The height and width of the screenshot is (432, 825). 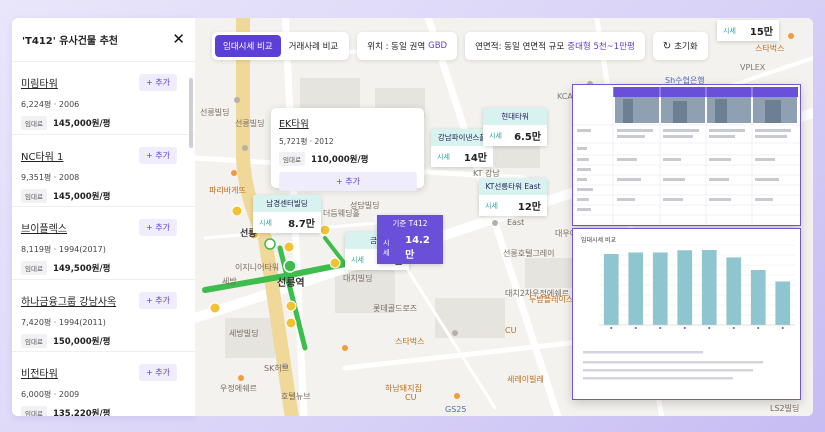 I want to click on map-label: 두밤플레이스, so click(x=551, y=299).